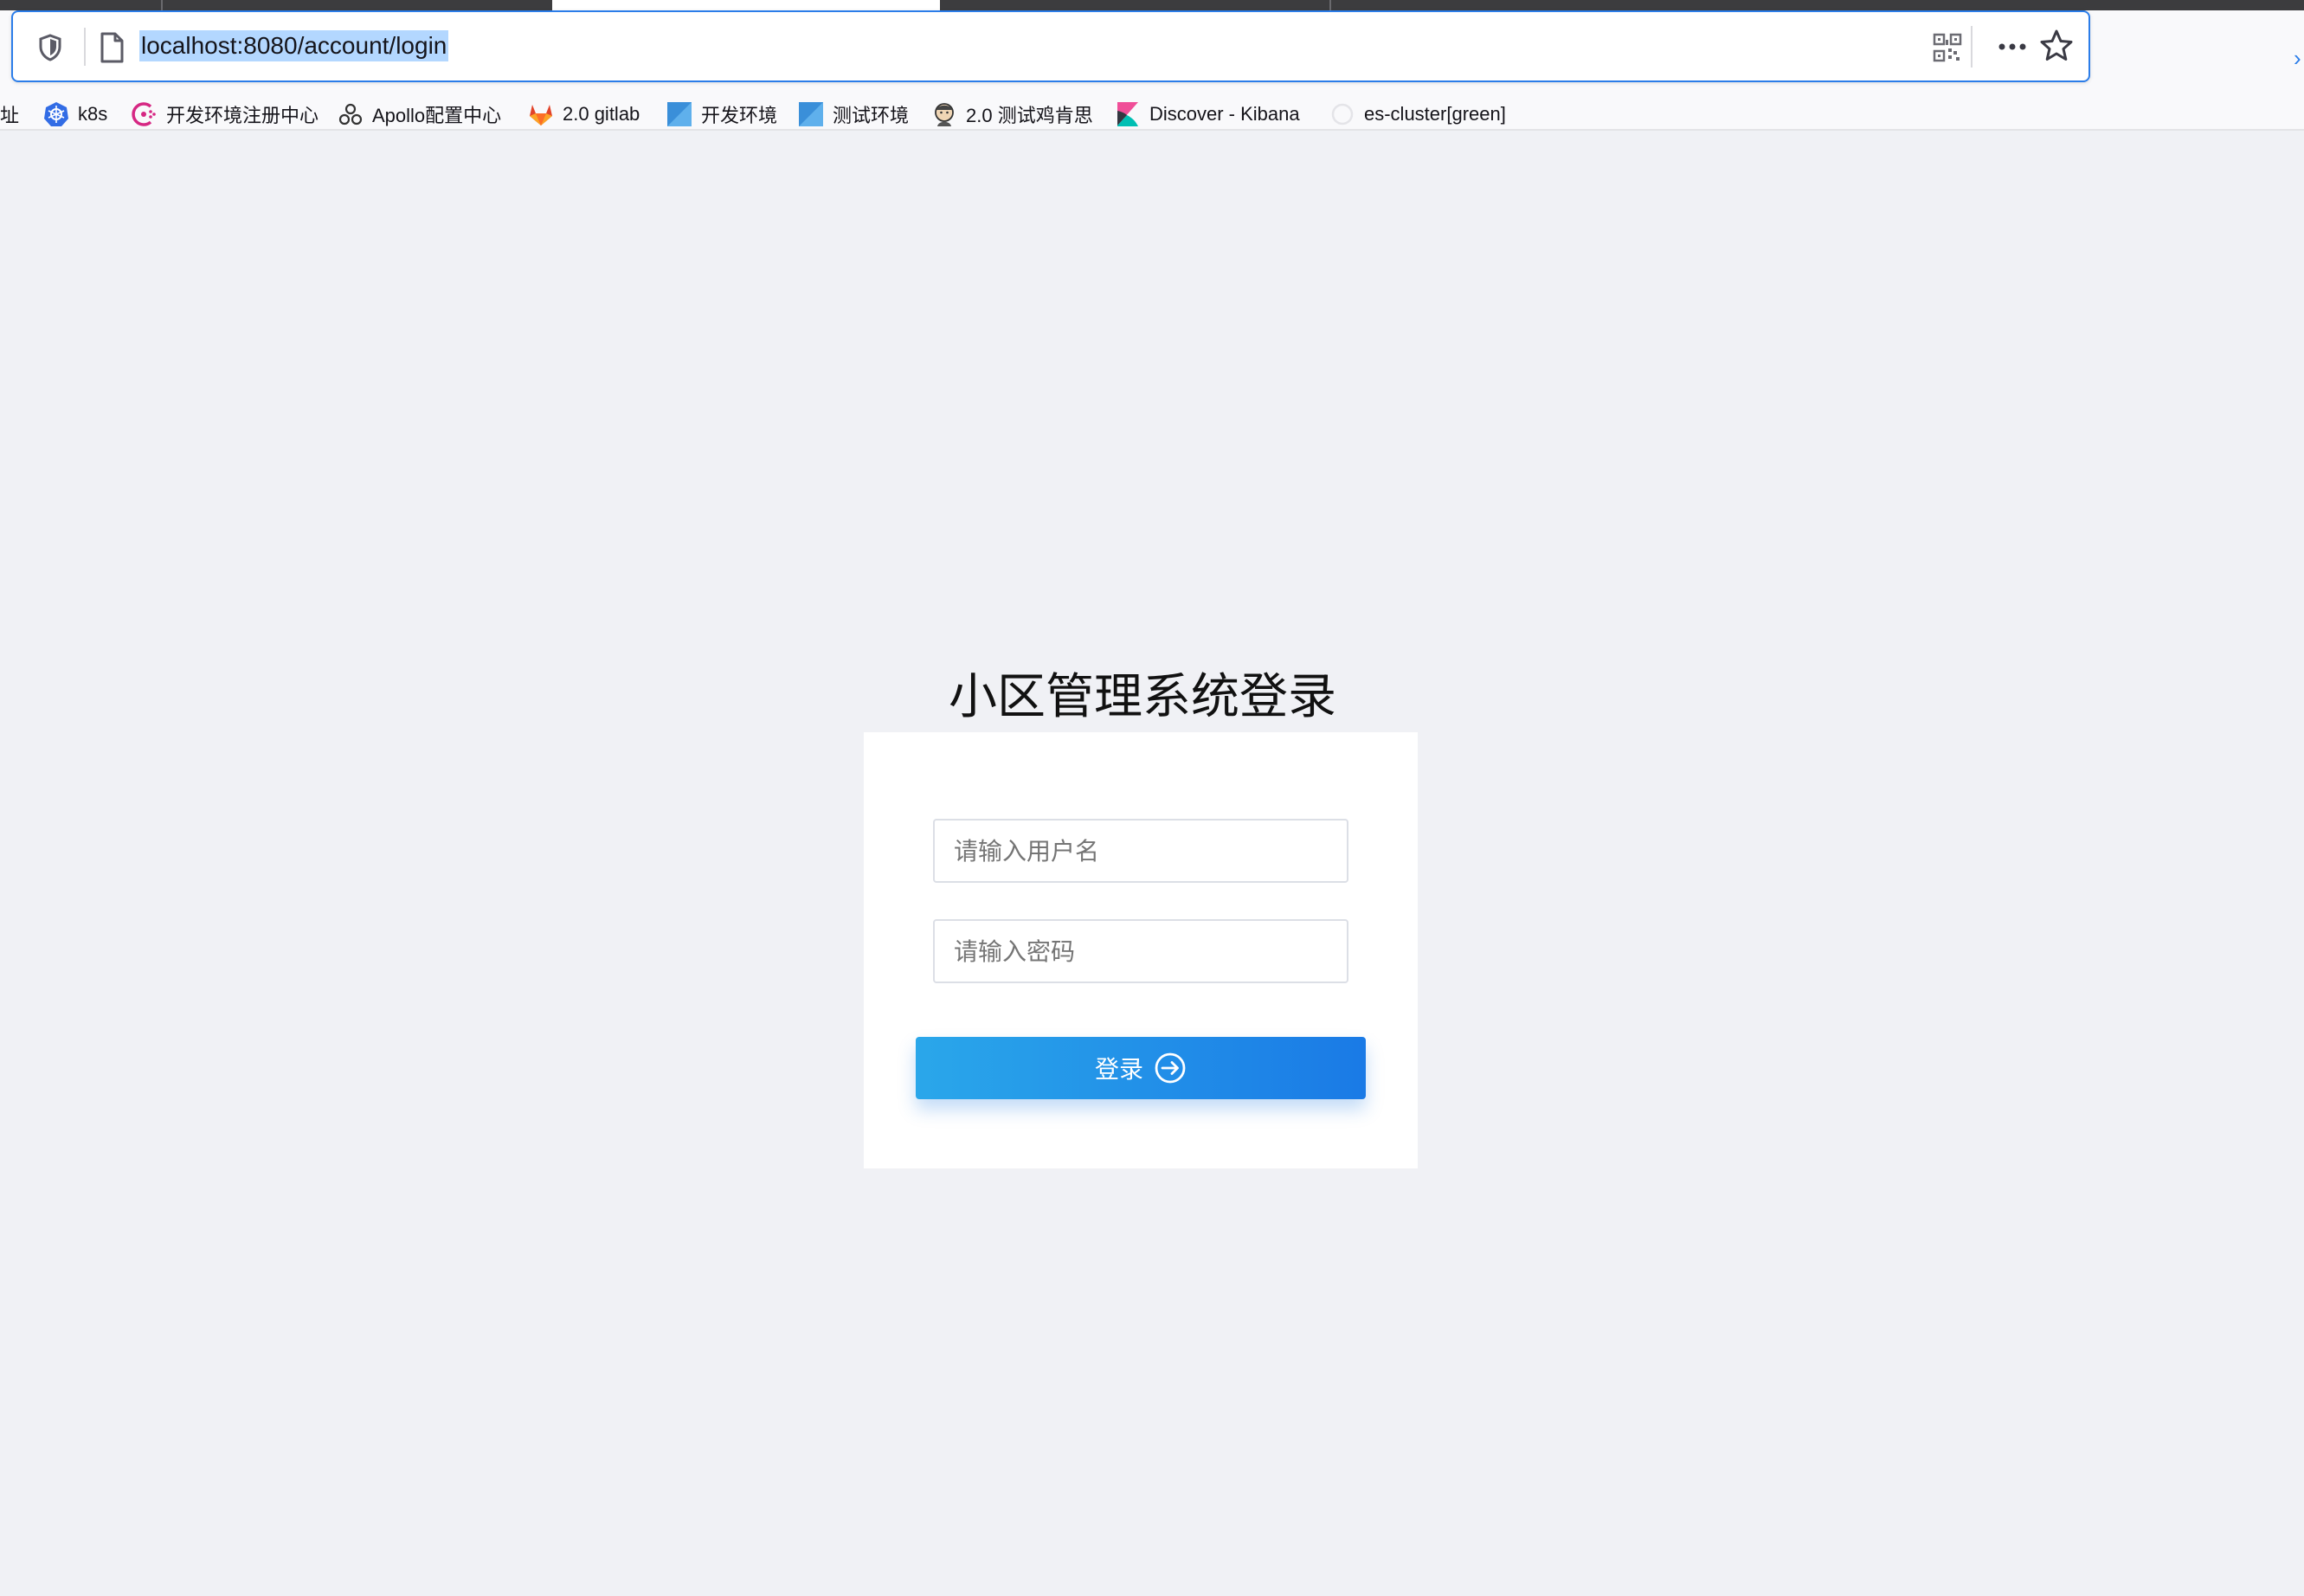 This screenshot has width=2304, height=1596. I want to click on login-card: 登录, so click(1141, 950).